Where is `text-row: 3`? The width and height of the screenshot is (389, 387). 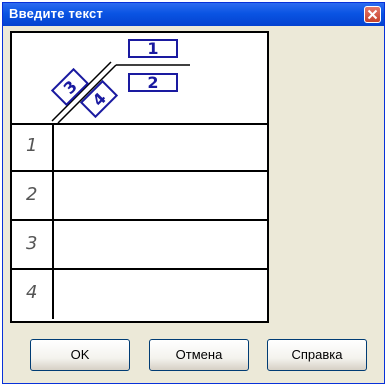
text-row: 3 is located at coordinates (139, 245).